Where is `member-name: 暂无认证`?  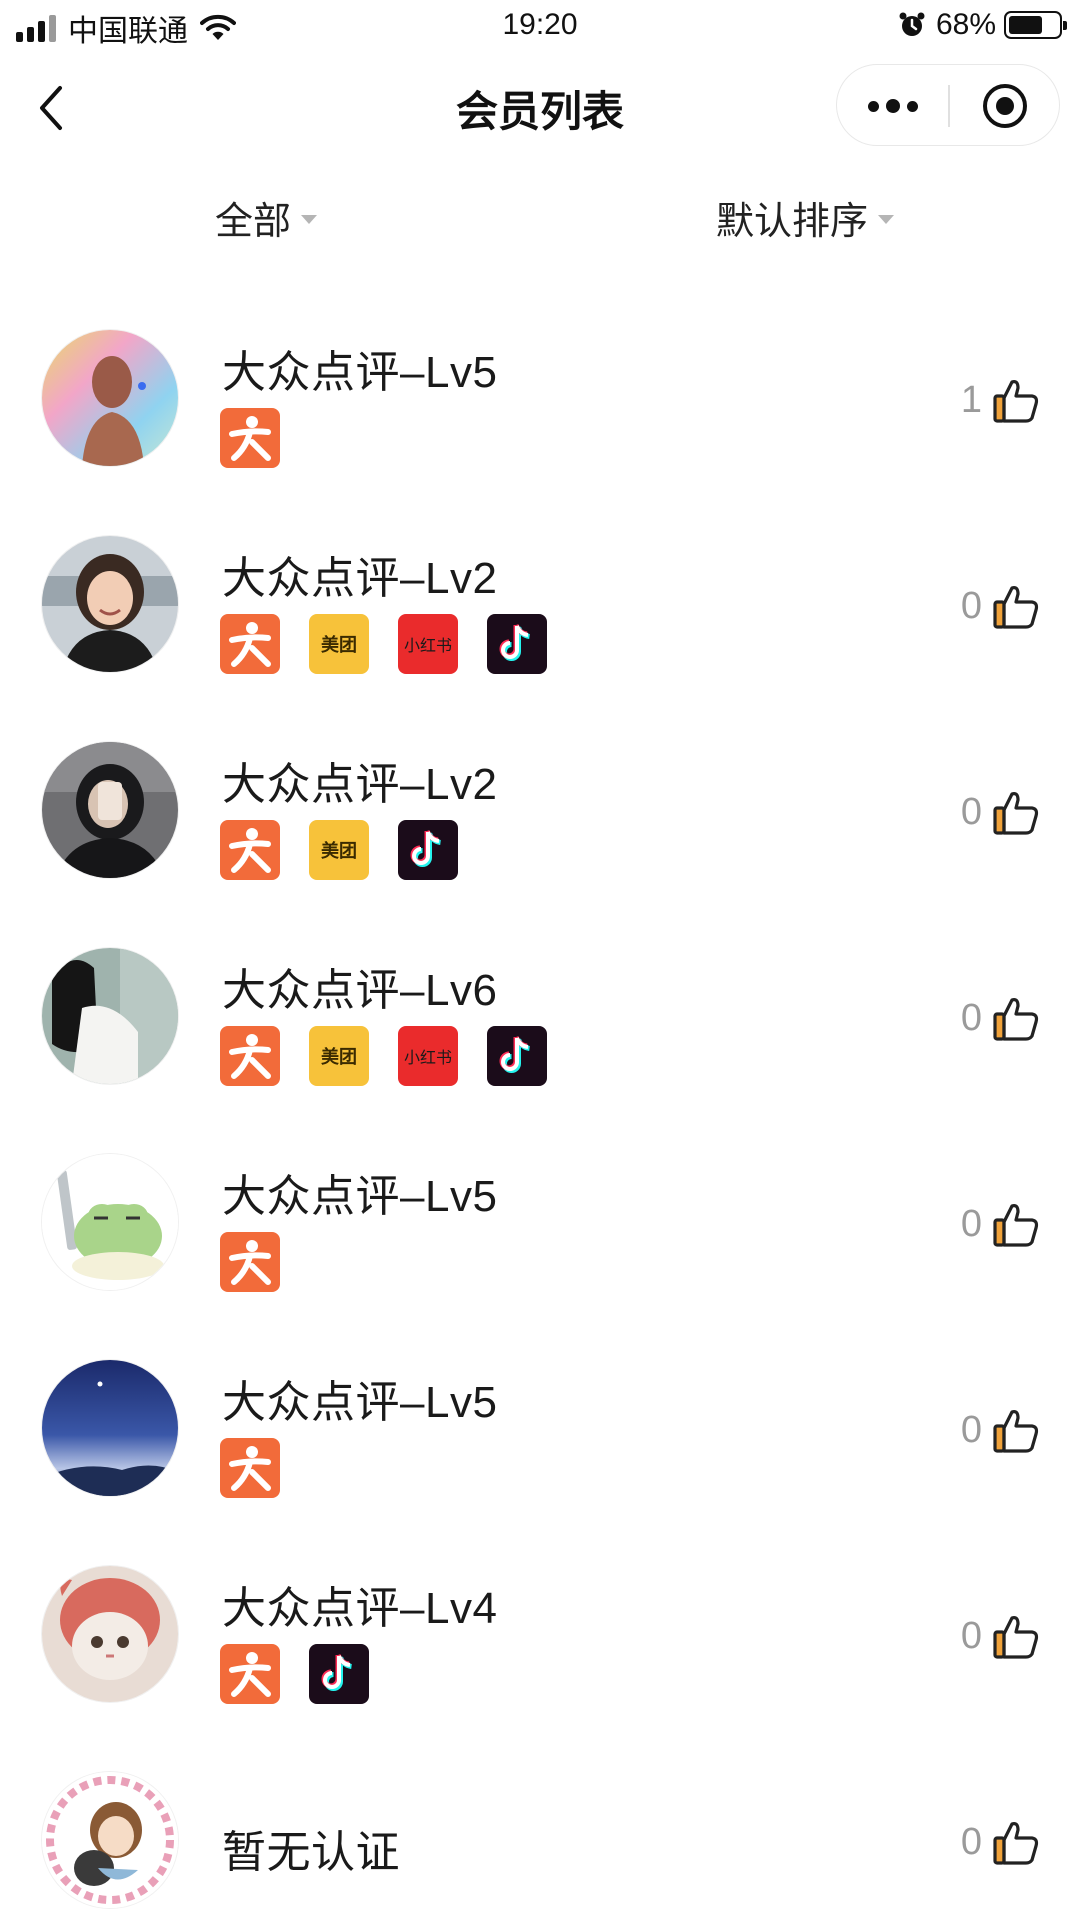
member-name: 暂无认证 is located at coordinates (311, 1852).